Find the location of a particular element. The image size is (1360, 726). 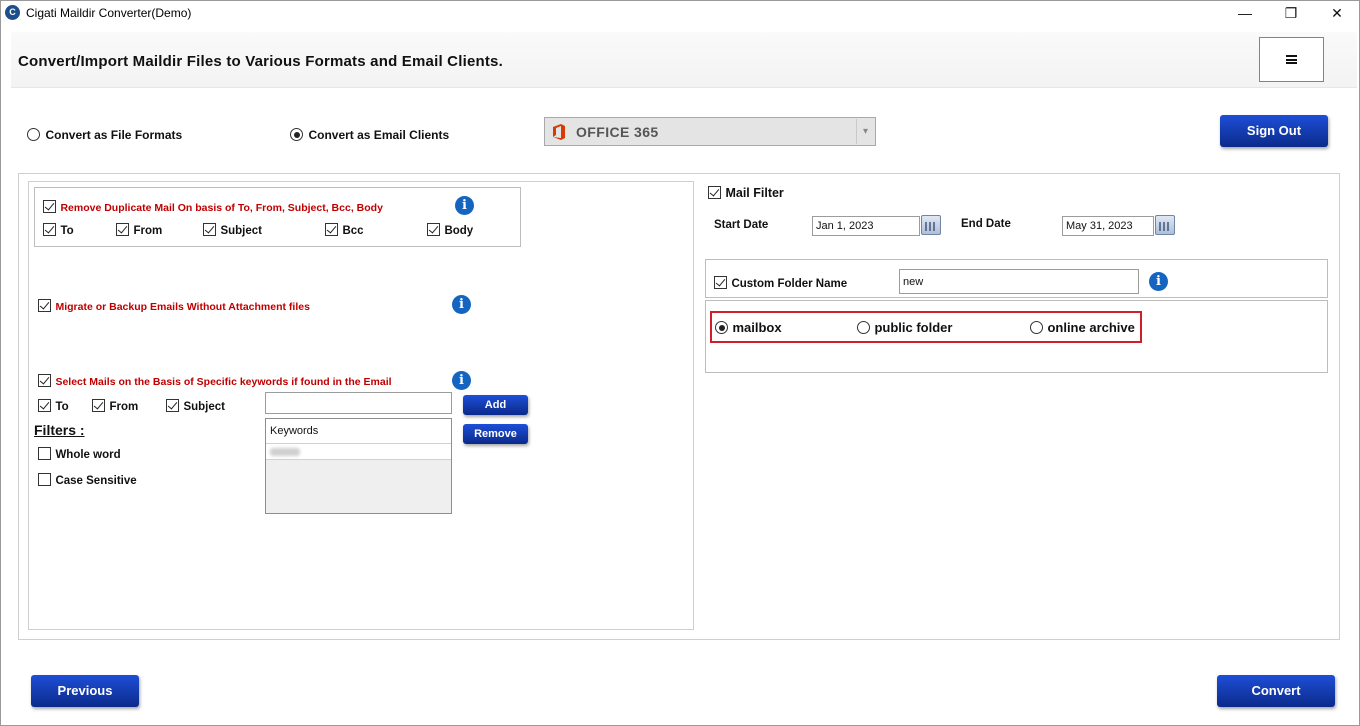

whole-word-checkbox: Whole word is located at coordinates (79, 454).